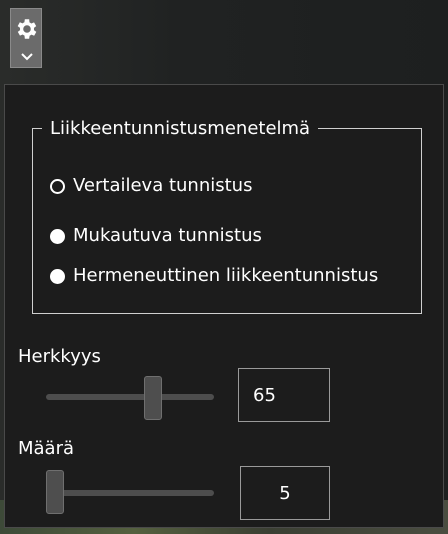 The image size is (448, 534). I want to click on chevron-down-icon, so click(27, 57).